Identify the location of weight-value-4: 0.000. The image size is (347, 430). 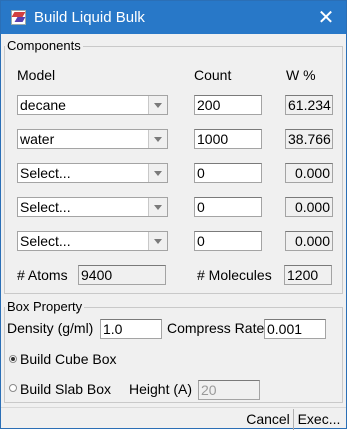
(309, 207).